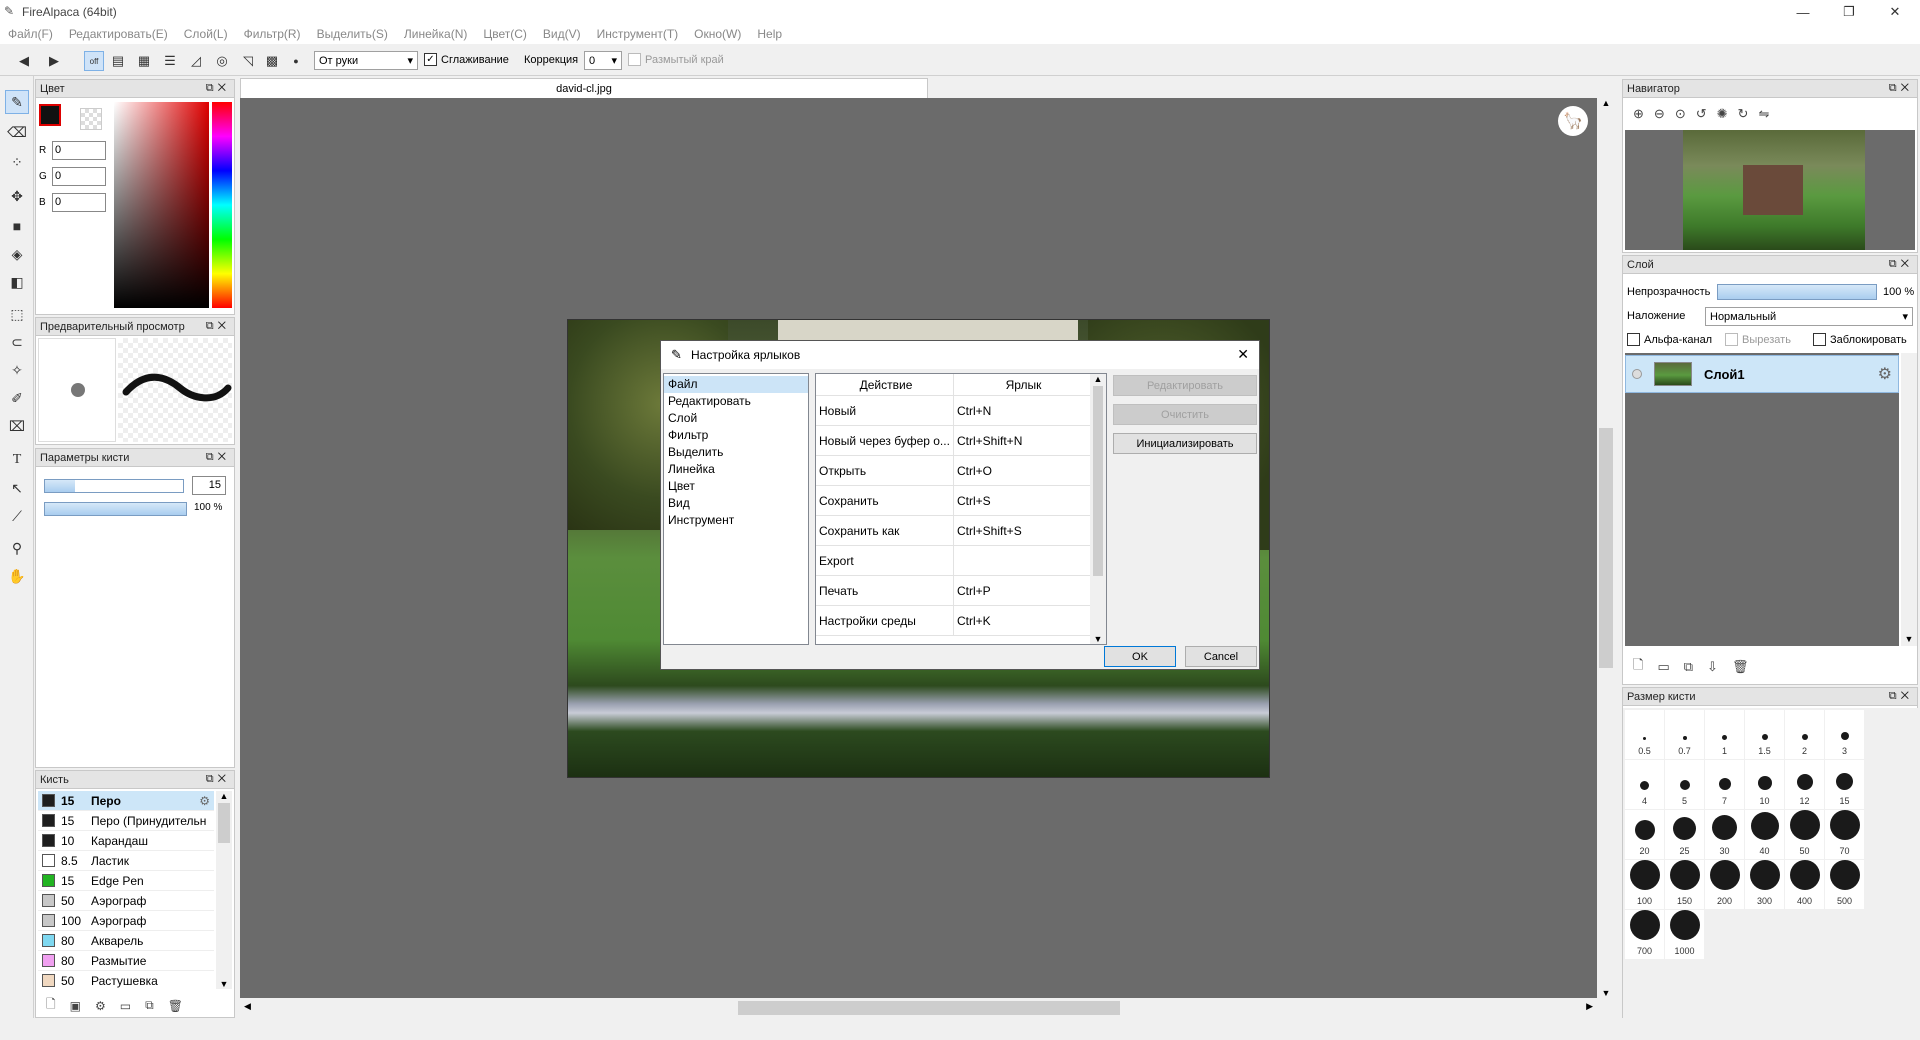 The image size is (1920, 1040). I want to click on layer-settings-icon: ⚙, so click(1885, 374).